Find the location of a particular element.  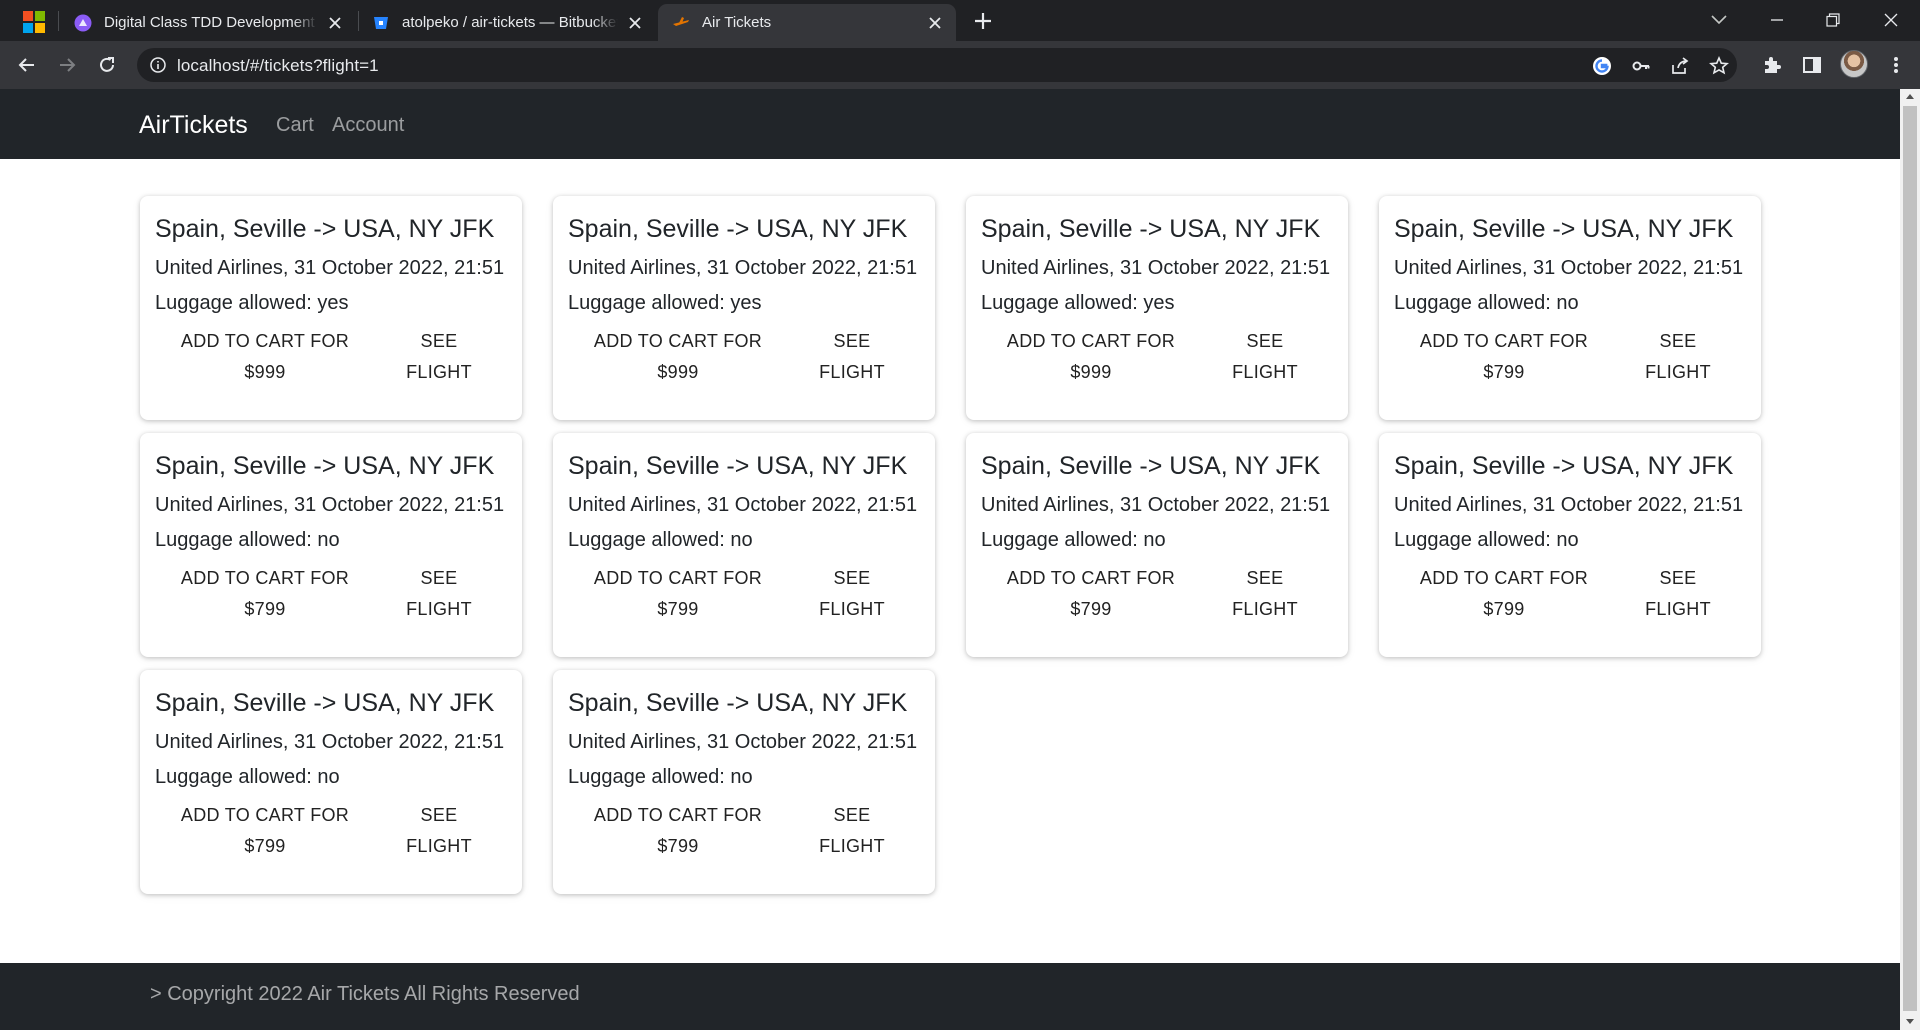

brand-link: AirTickets is located at coordinates (193, 125).